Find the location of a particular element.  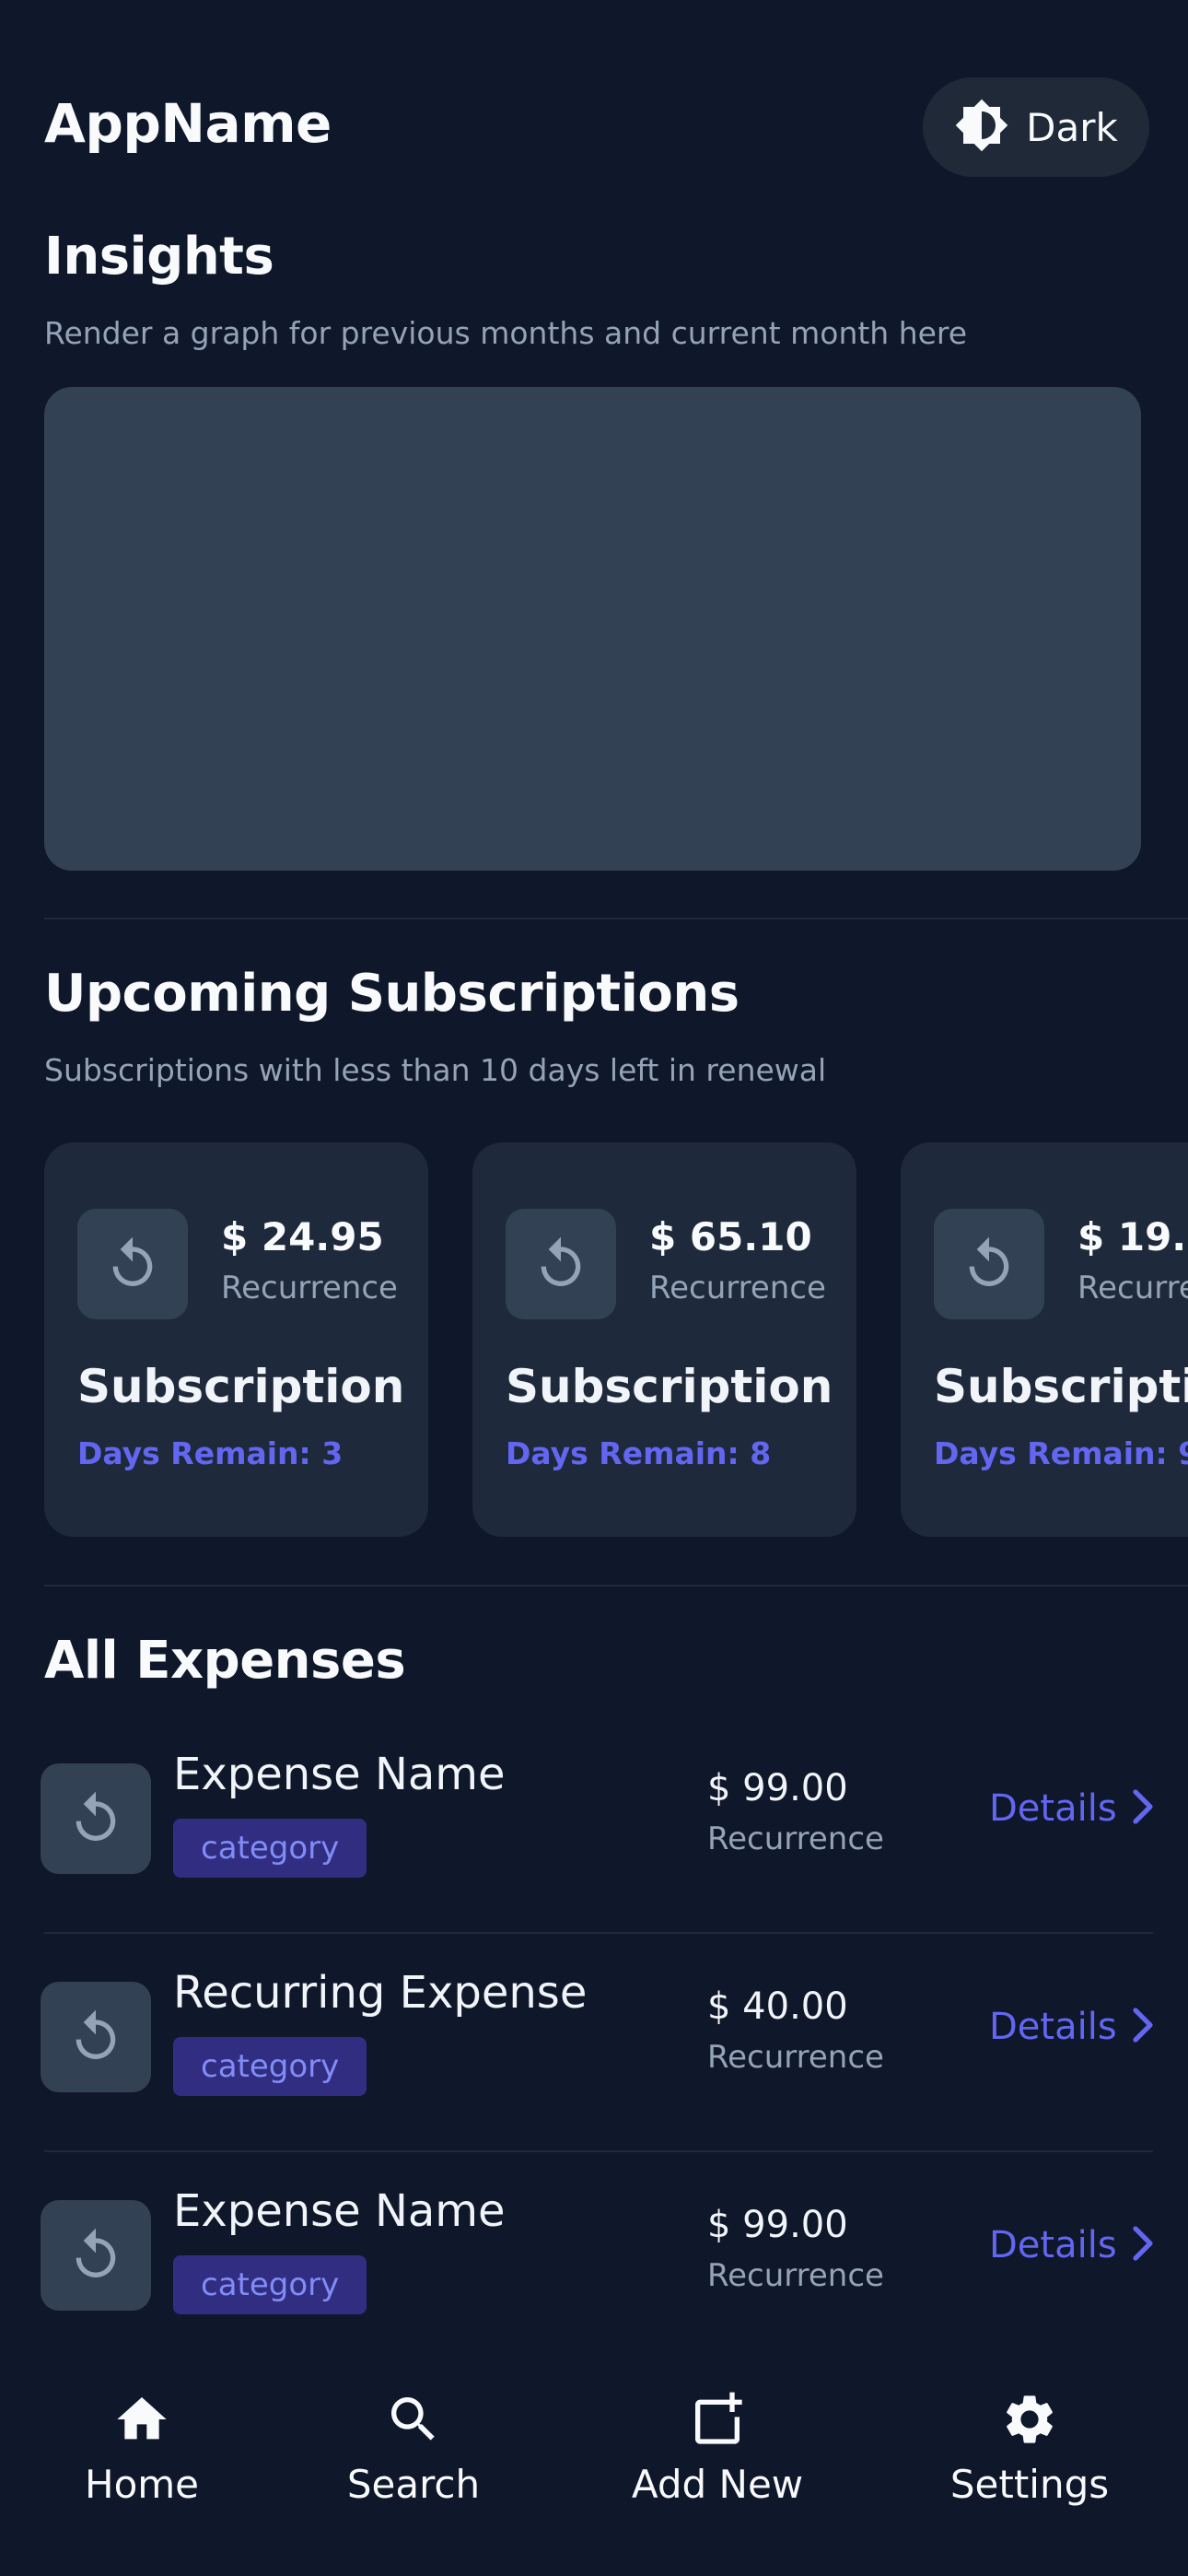

home-icon is located at coordinates (141, 2421).